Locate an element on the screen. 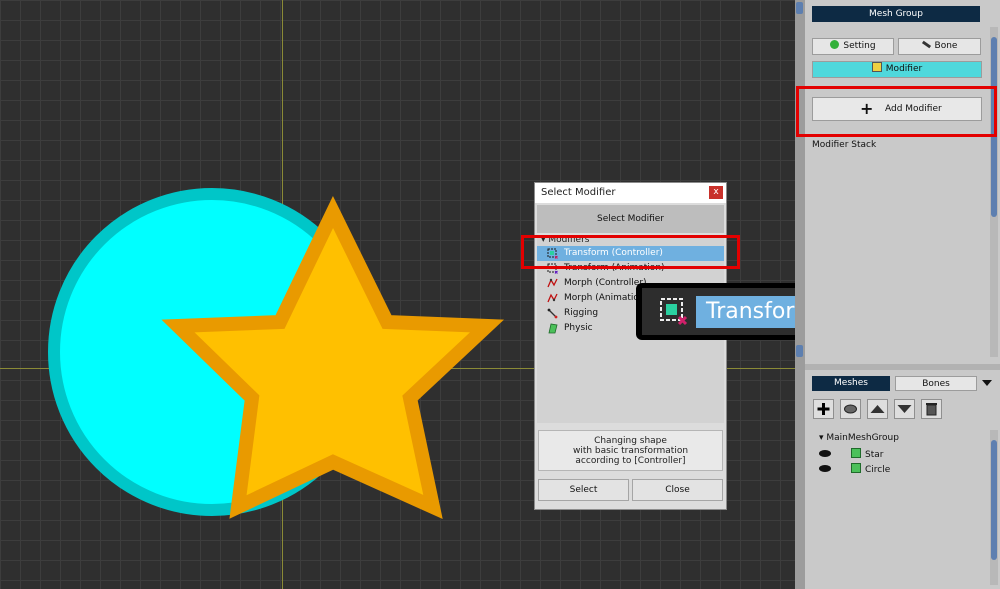  bottom-scrollbar is located at coordinates (994, 507).